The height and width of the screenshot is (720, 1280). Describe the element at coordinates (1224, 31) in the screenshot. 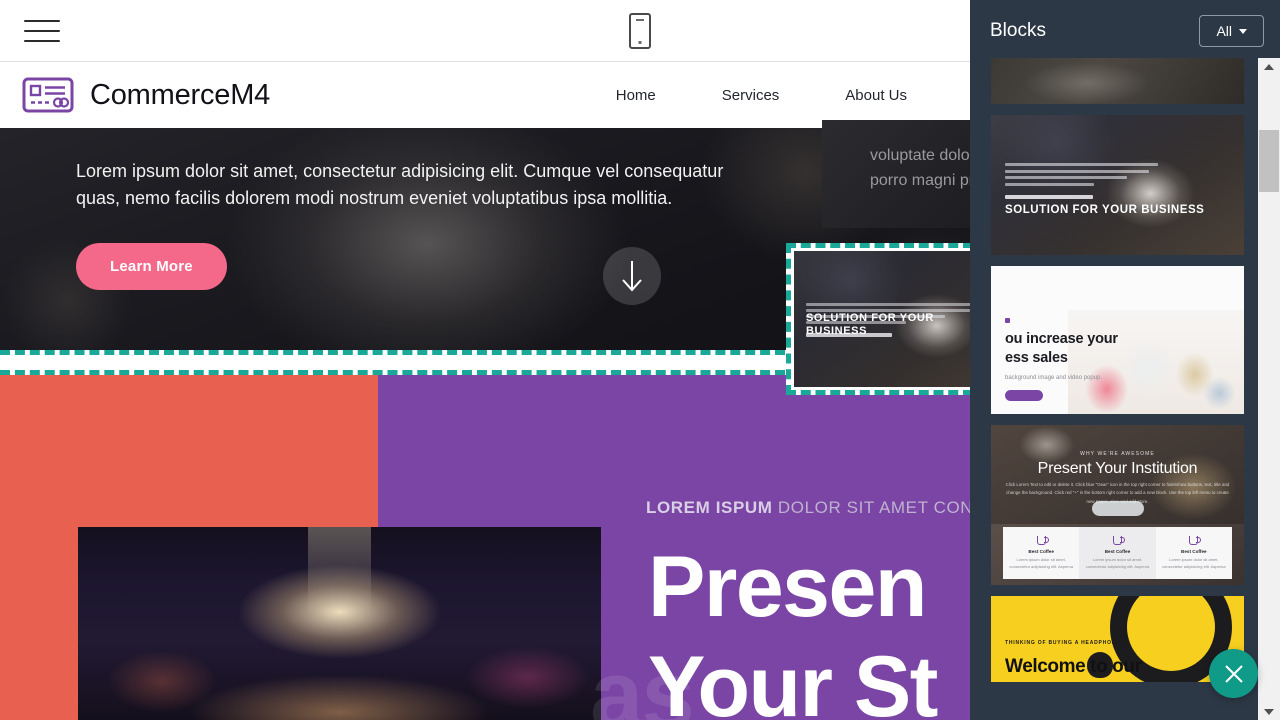

I see `blocks-filter-label: All` at that location.